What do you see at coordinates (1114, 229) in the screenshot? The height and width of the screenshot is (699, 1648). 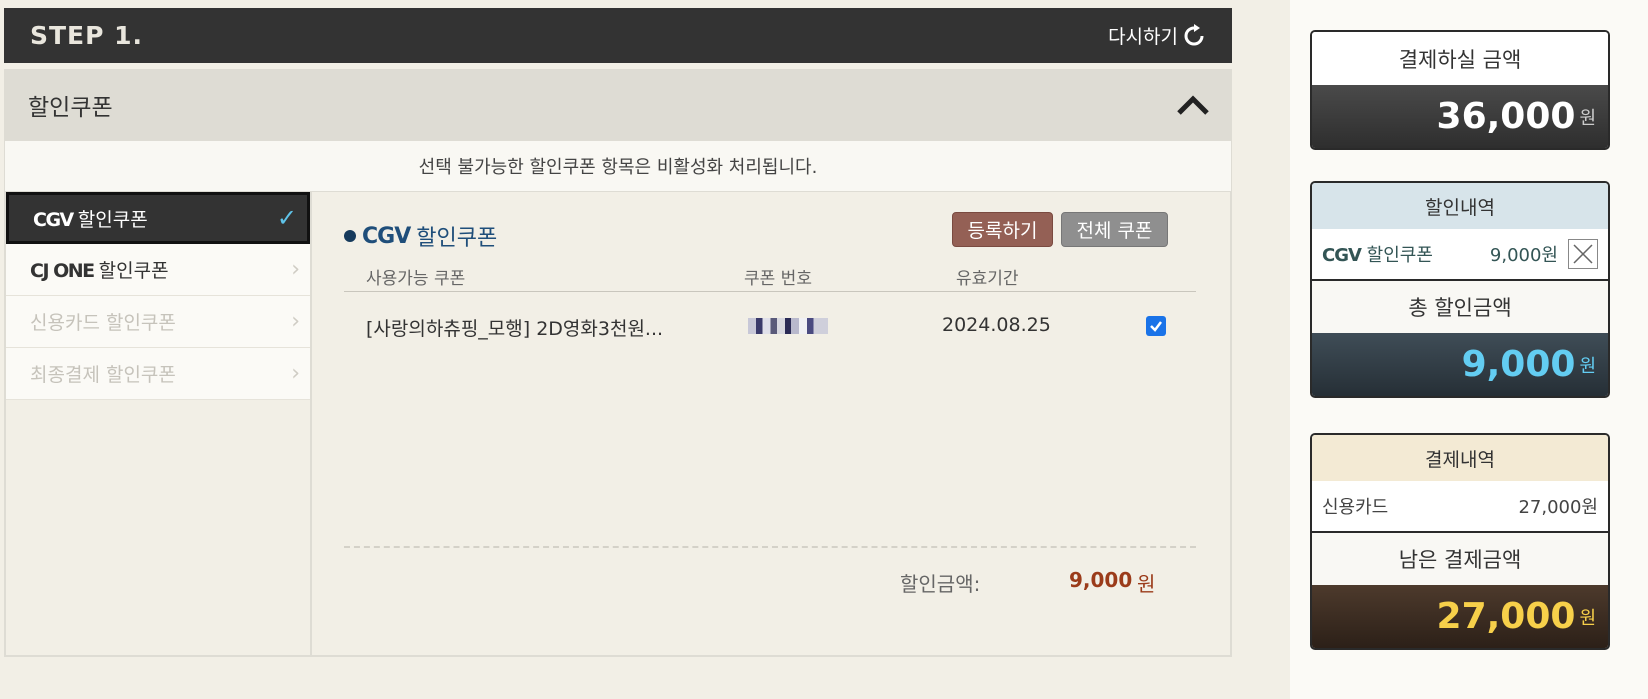 I see `all-coupons-button: 전체 쿠폰` at bounding box center [1114, 229].